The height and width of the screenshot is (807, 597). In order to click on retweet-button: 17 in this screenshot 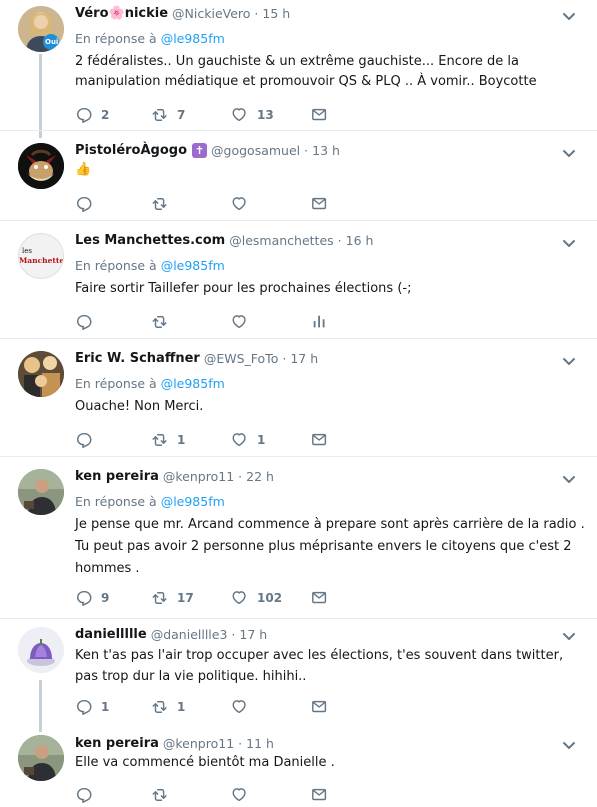, I will do `click(191, 598)`.